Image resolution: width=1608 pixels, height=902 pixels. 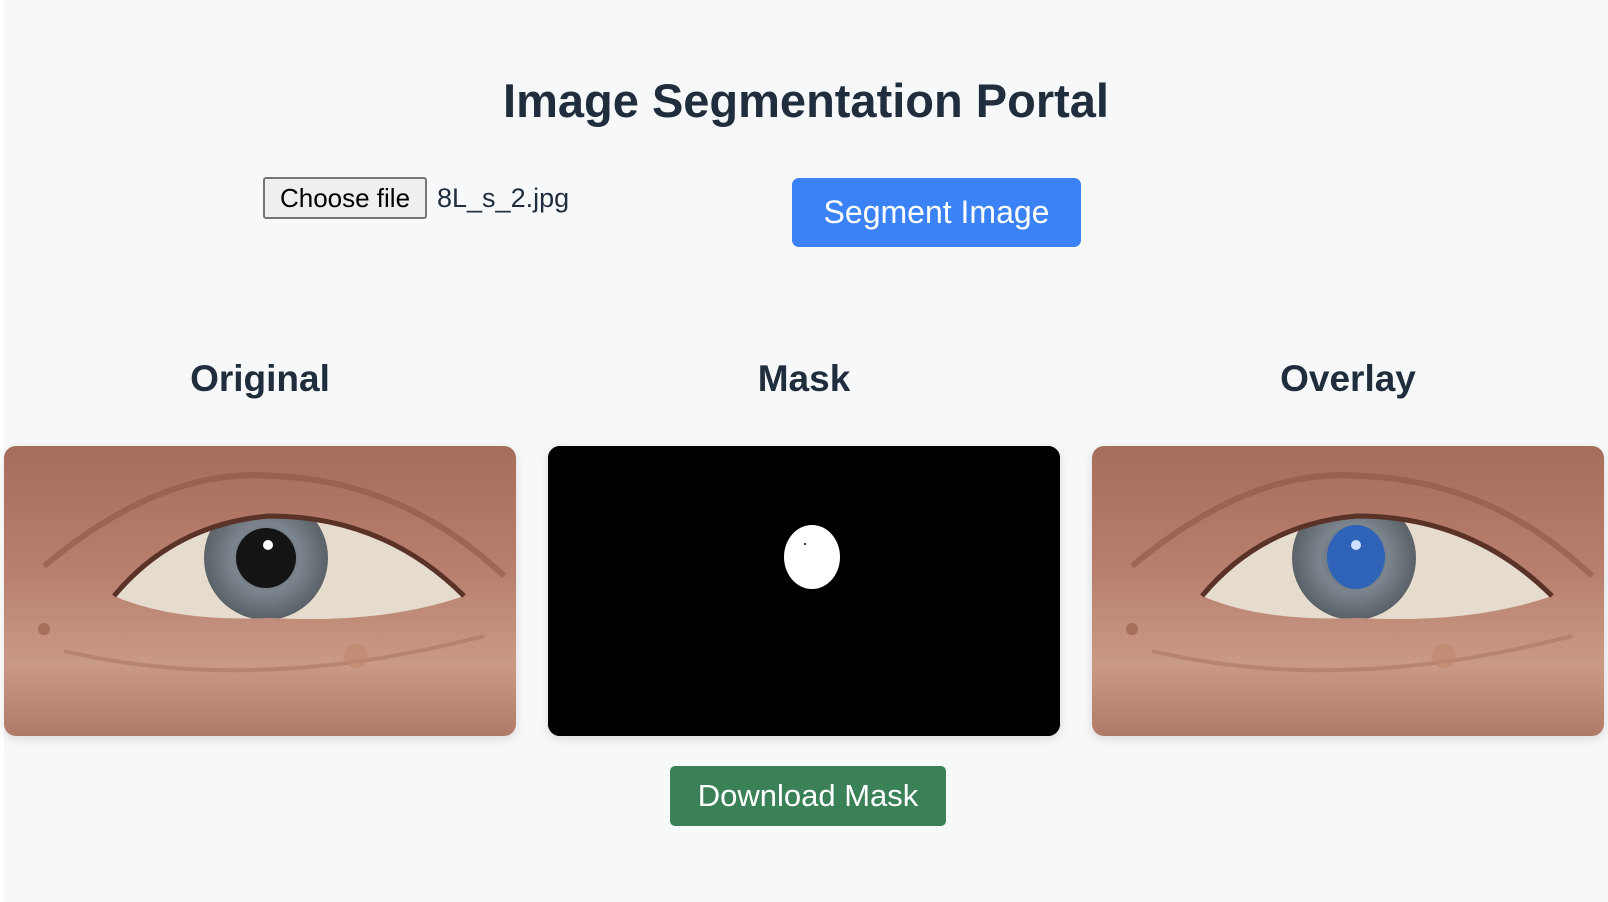 I want to click on eye-photo-overlay, so click(x=1348, y=591).